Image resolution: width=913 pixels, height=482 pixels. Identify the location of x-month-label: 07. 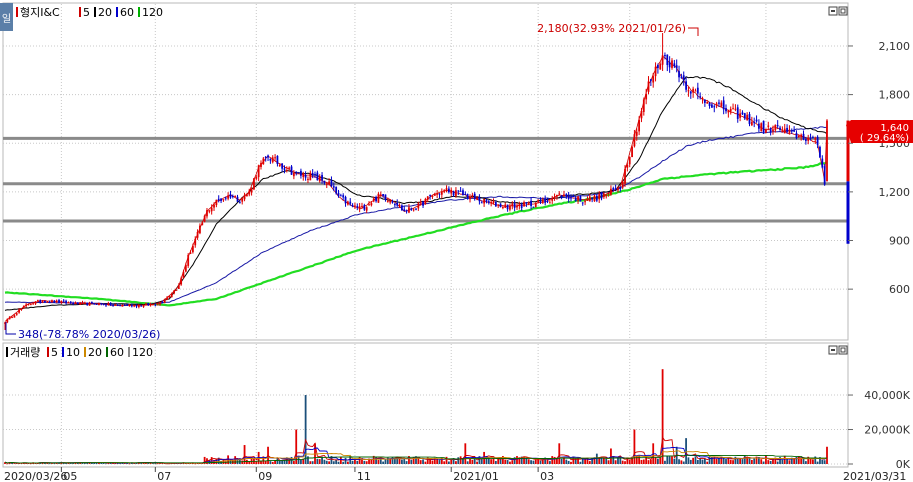
(164, 476).